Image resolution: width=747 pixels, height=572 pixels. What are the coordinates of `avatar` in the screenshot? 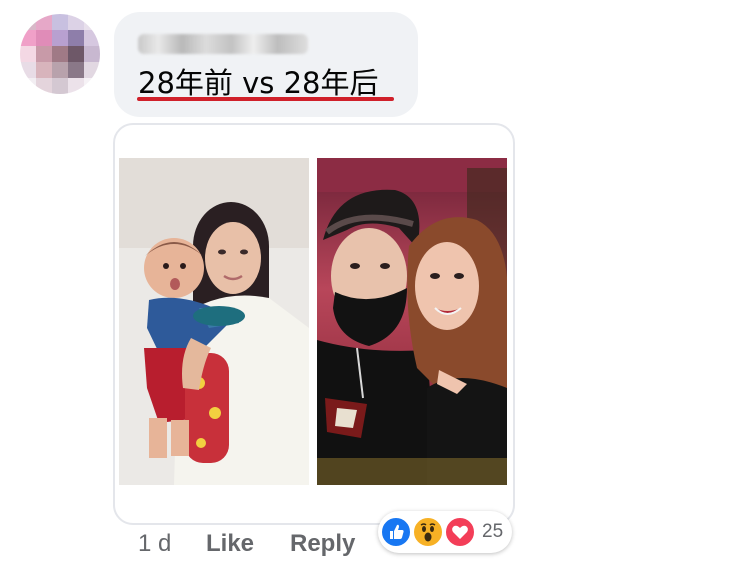 It's located at (60, 54).